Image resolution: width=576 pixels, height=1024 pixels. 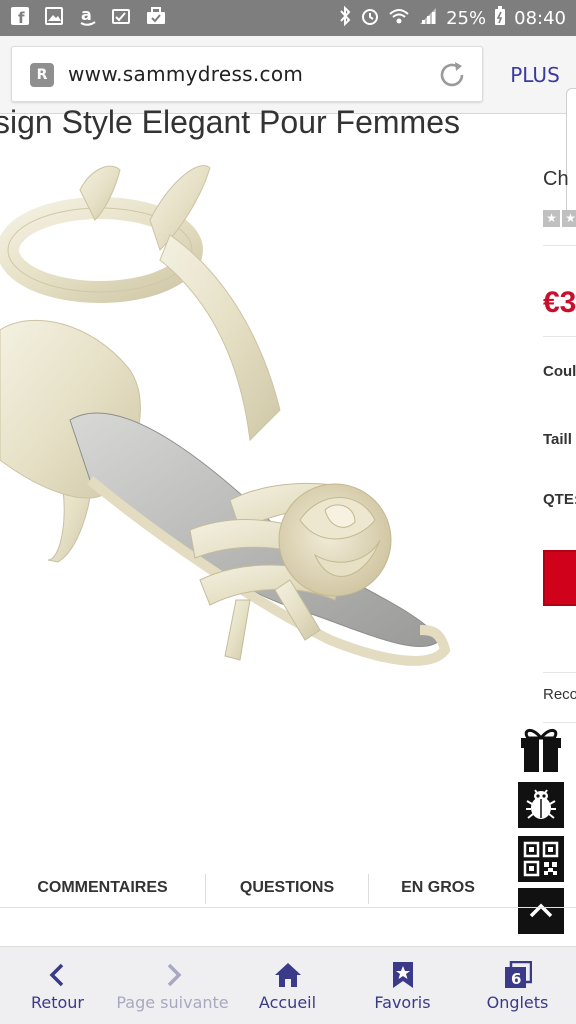 I want to click on tab-wholesale: EN GROS, so click(x=438, y=888).